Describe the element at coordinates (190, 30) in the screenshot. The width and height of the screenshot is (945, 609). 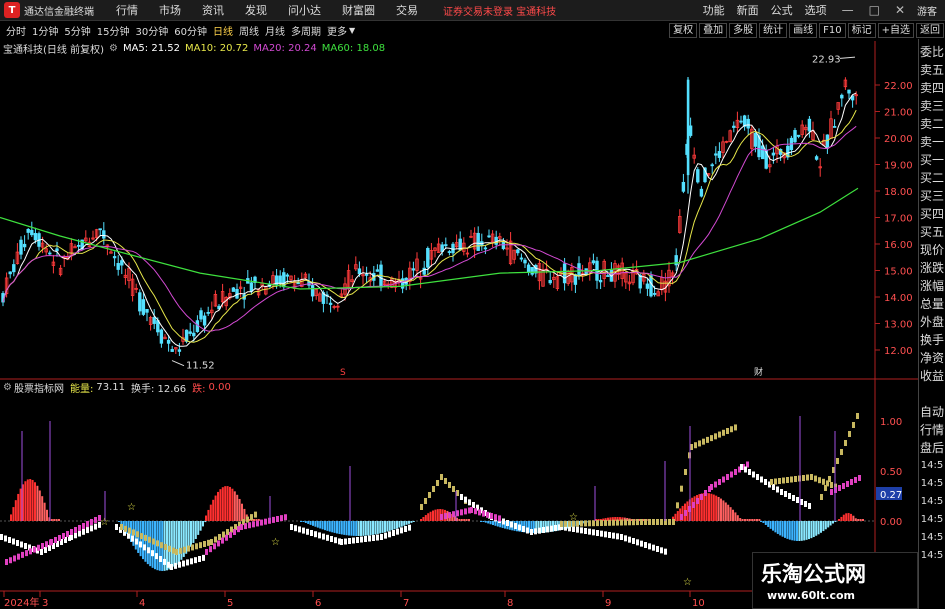
I see `period-tab-60min: 60分钟` at that location.